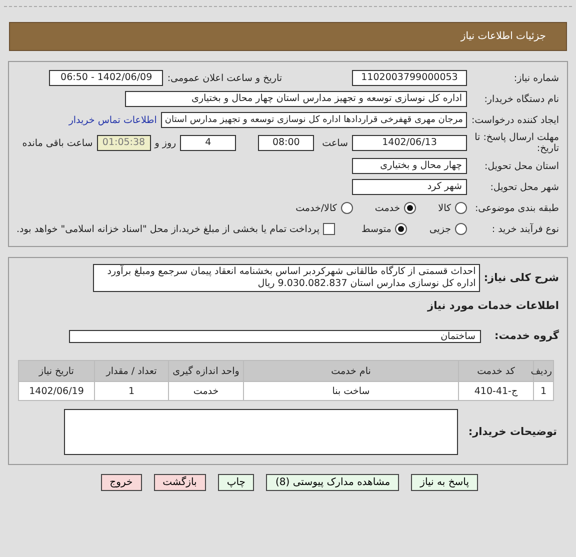 The image size is (576, 557). What do you see at coordinates (409, 78) in the screenshot?
I see `need-number-field: 1102003799000053` at bounding box center [409, 78].